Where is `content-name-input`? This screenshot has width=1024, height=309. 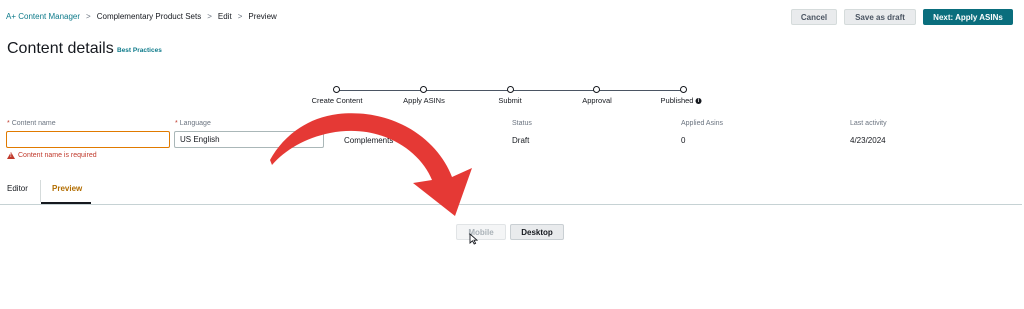 content-name-input is located at coordinates (88, 139).